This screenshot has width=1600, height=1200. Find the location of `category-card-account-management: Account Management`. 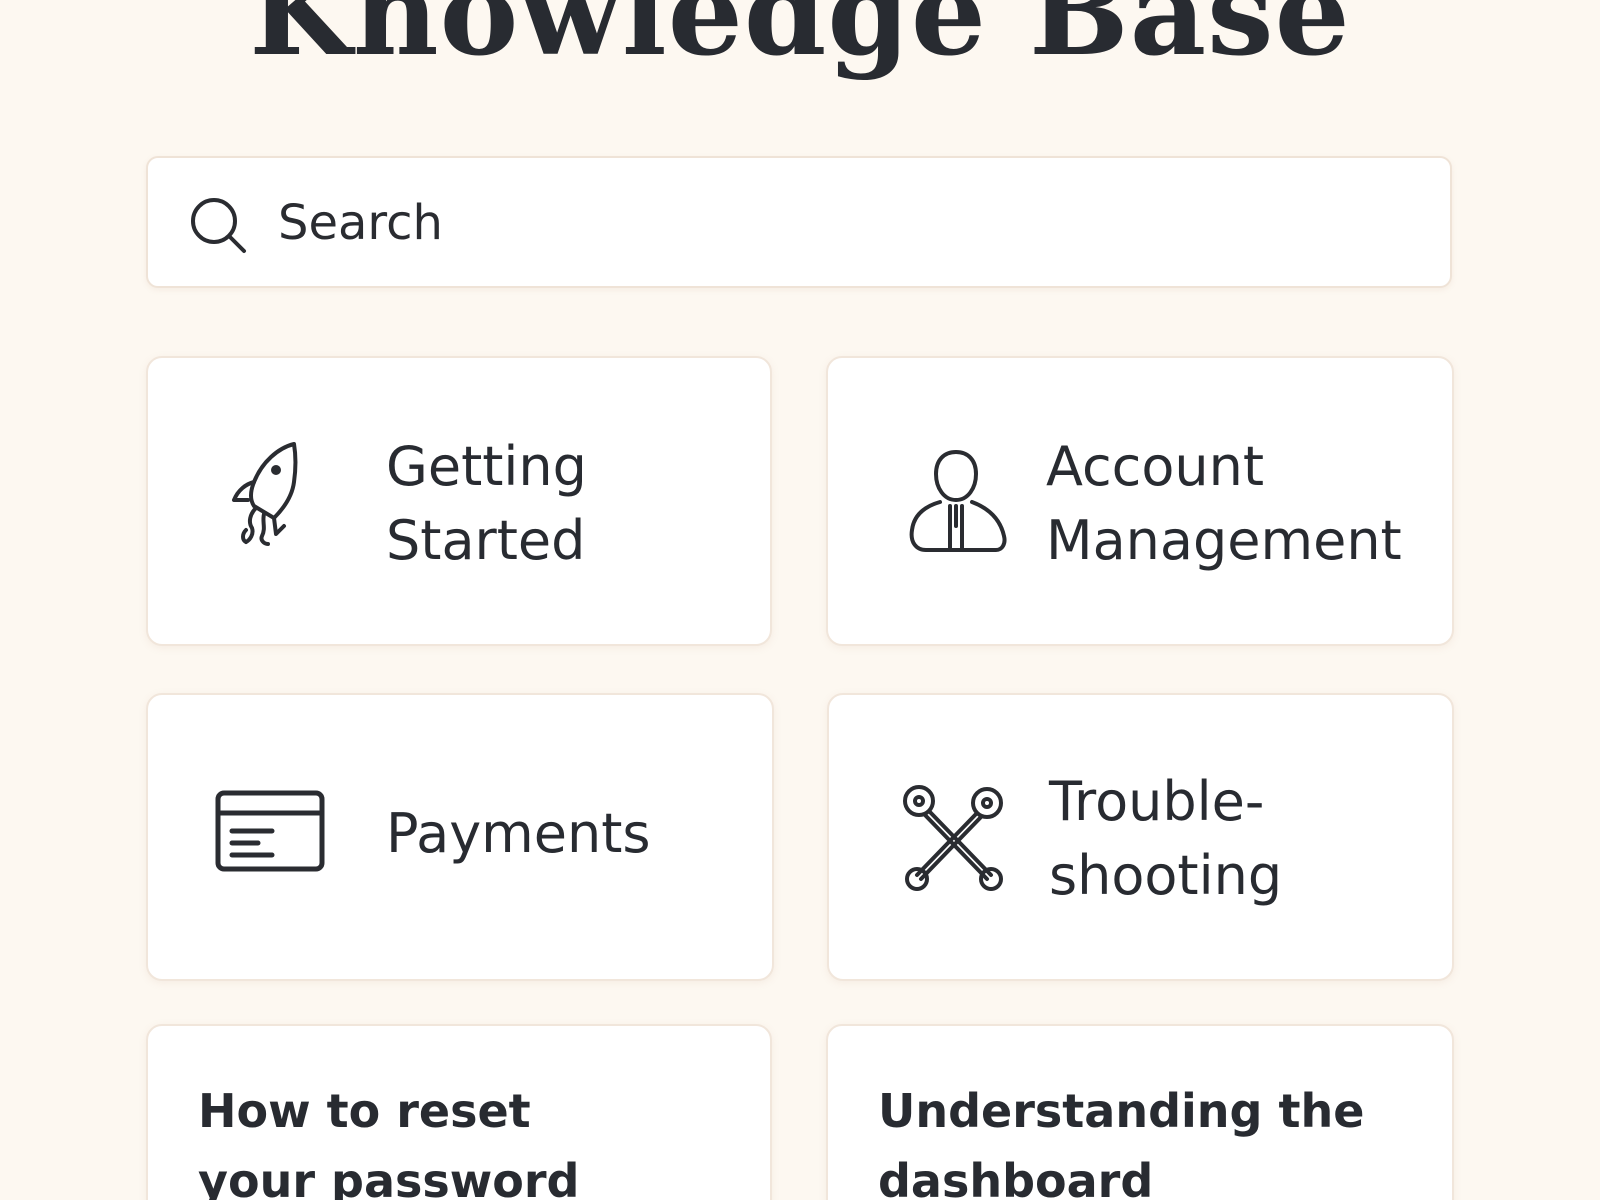

category-card-account-management: Account Management is located at coordinates (1140, 501).